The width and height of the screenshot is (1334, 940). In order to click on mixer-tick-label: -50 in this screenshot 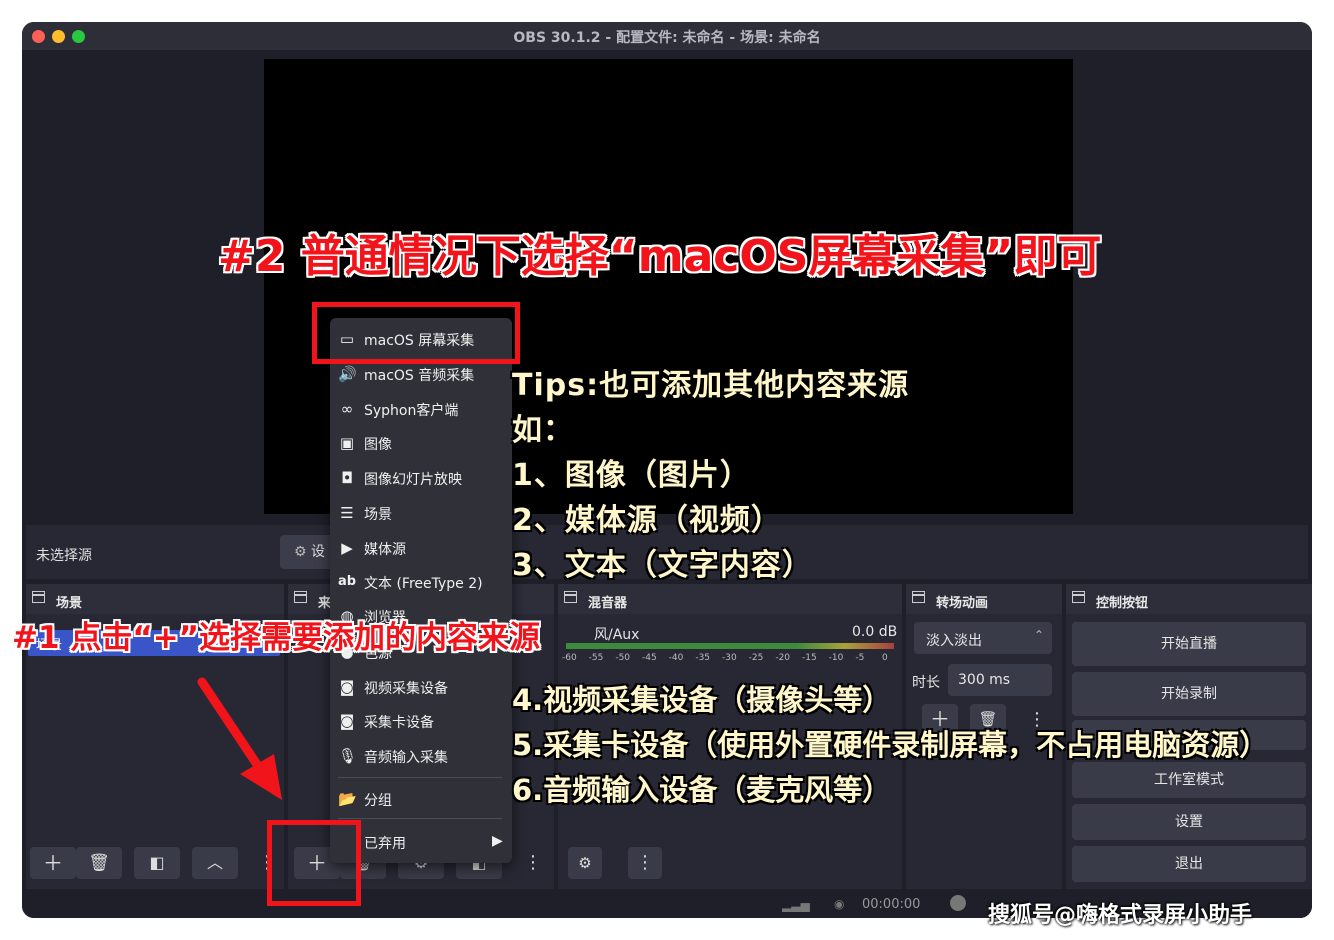, I will do `click(623, 658)`.